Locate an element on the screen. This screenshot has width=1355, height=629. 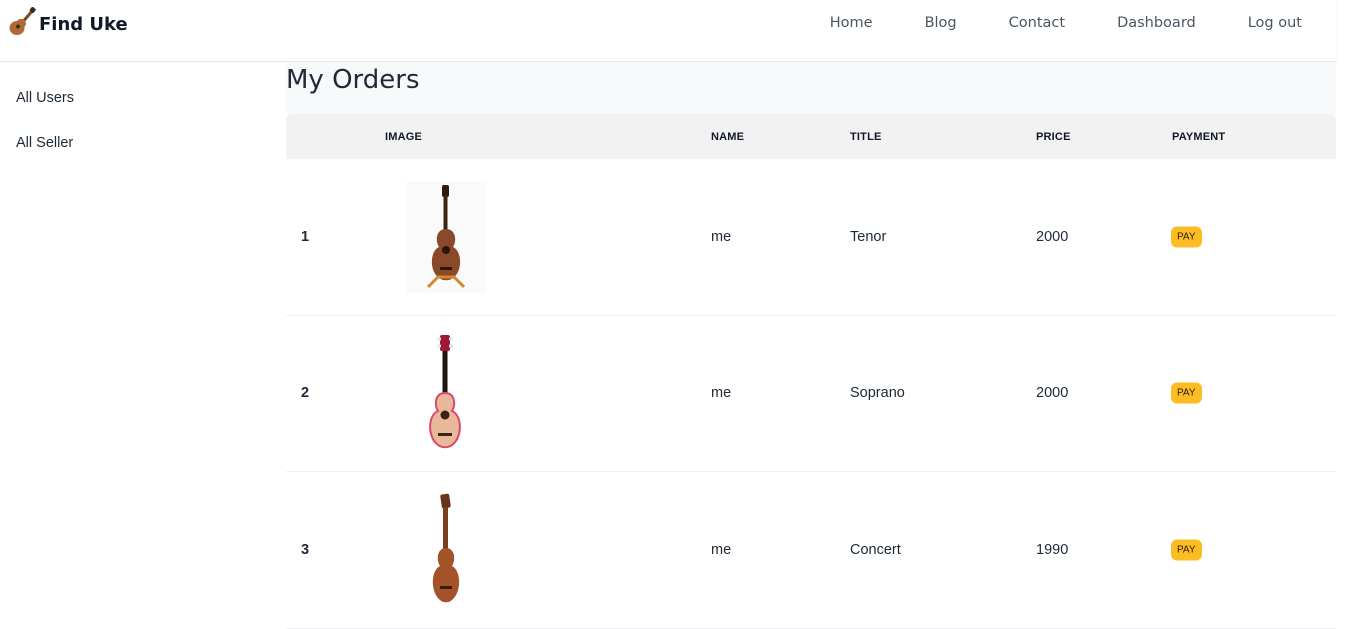
row-title: Soprano is located at coordinates (877, 393).